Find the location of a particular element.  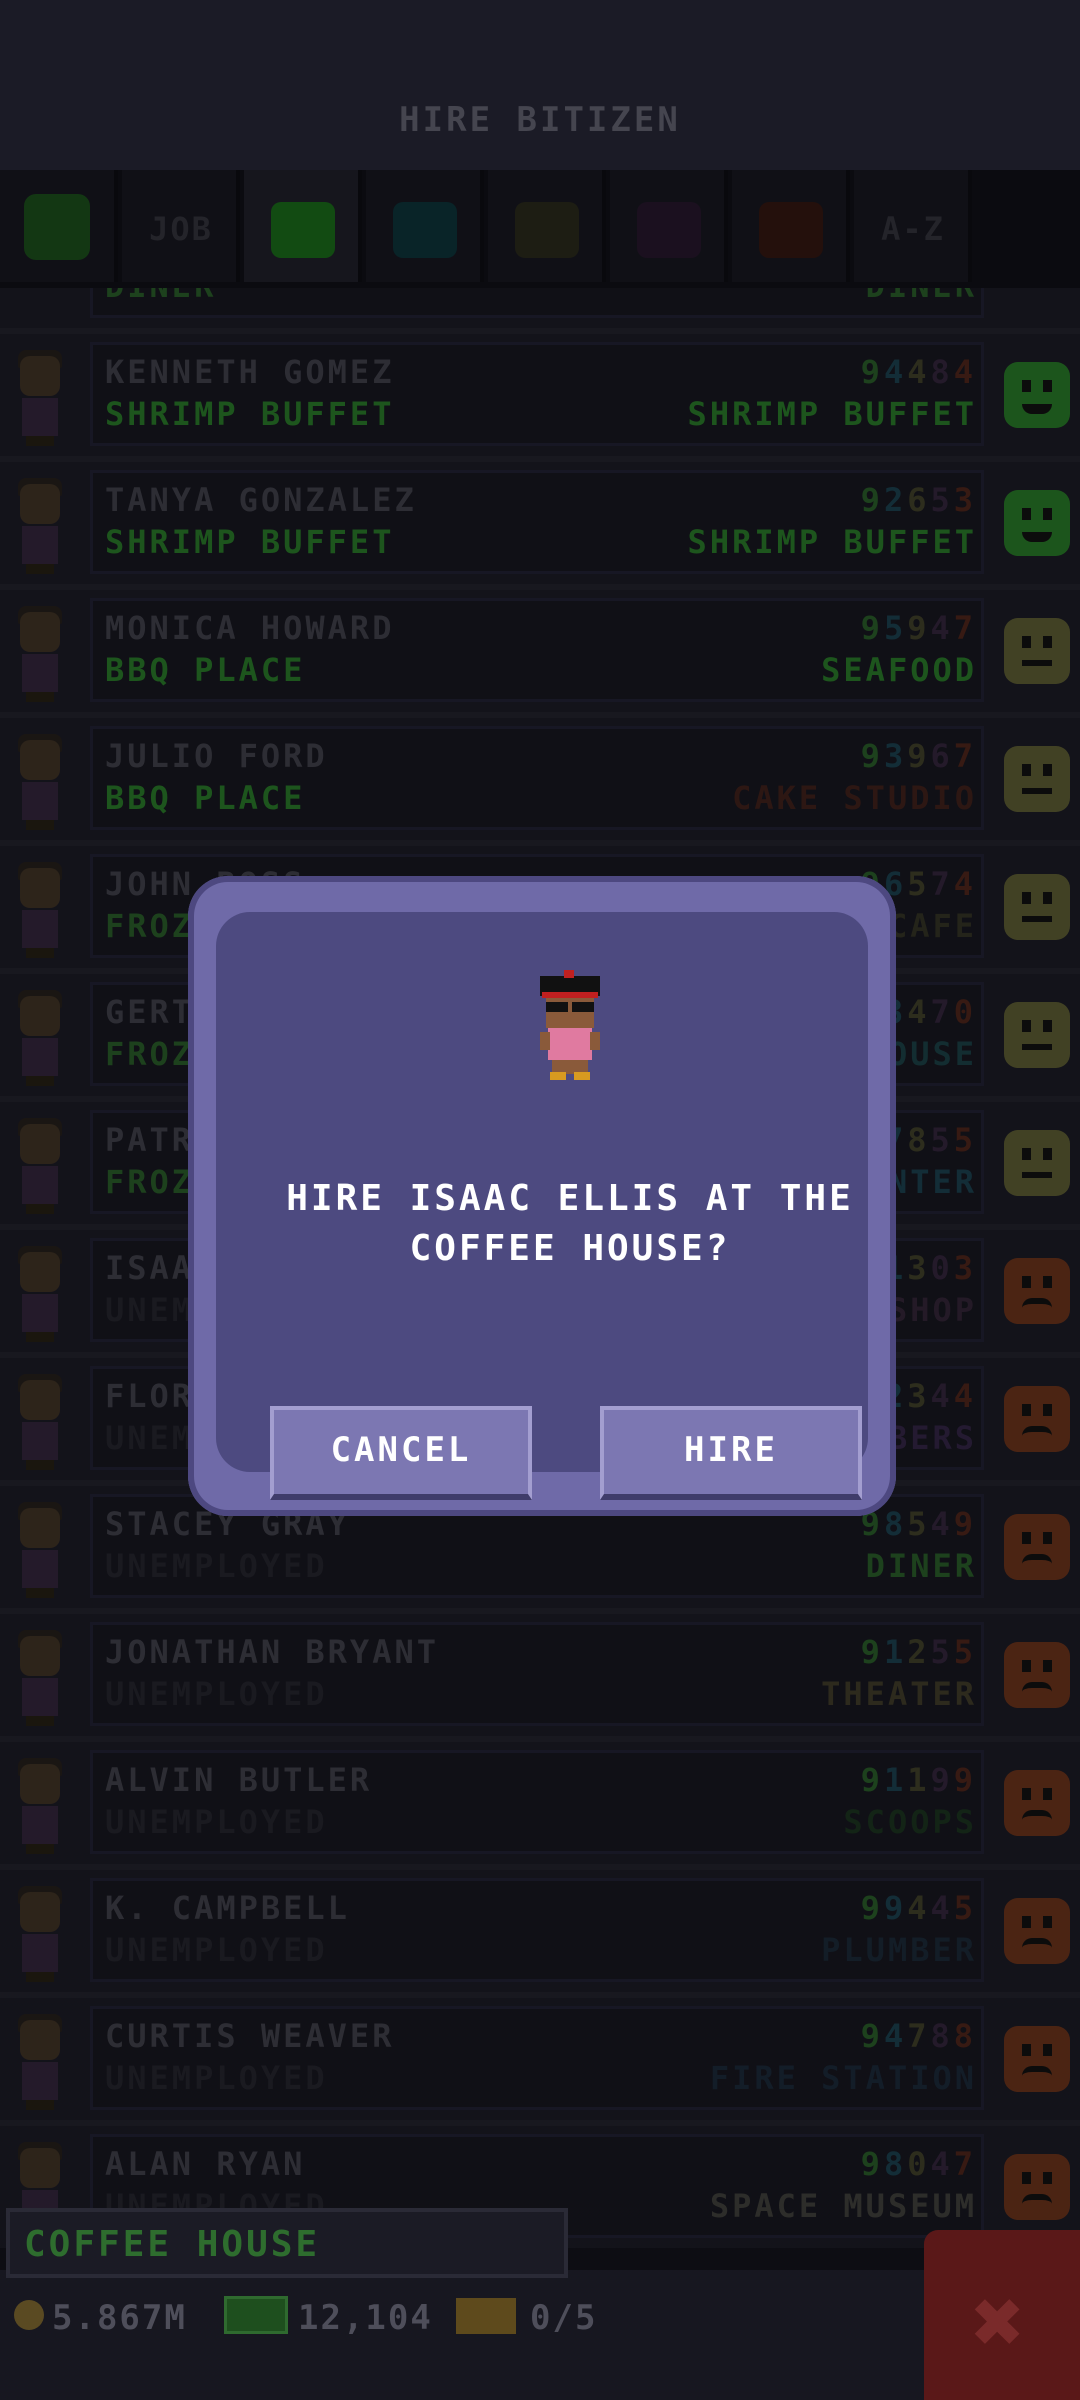

resident-dream-job: SPACE MUSEUM is located at coordinates (843, 2206).